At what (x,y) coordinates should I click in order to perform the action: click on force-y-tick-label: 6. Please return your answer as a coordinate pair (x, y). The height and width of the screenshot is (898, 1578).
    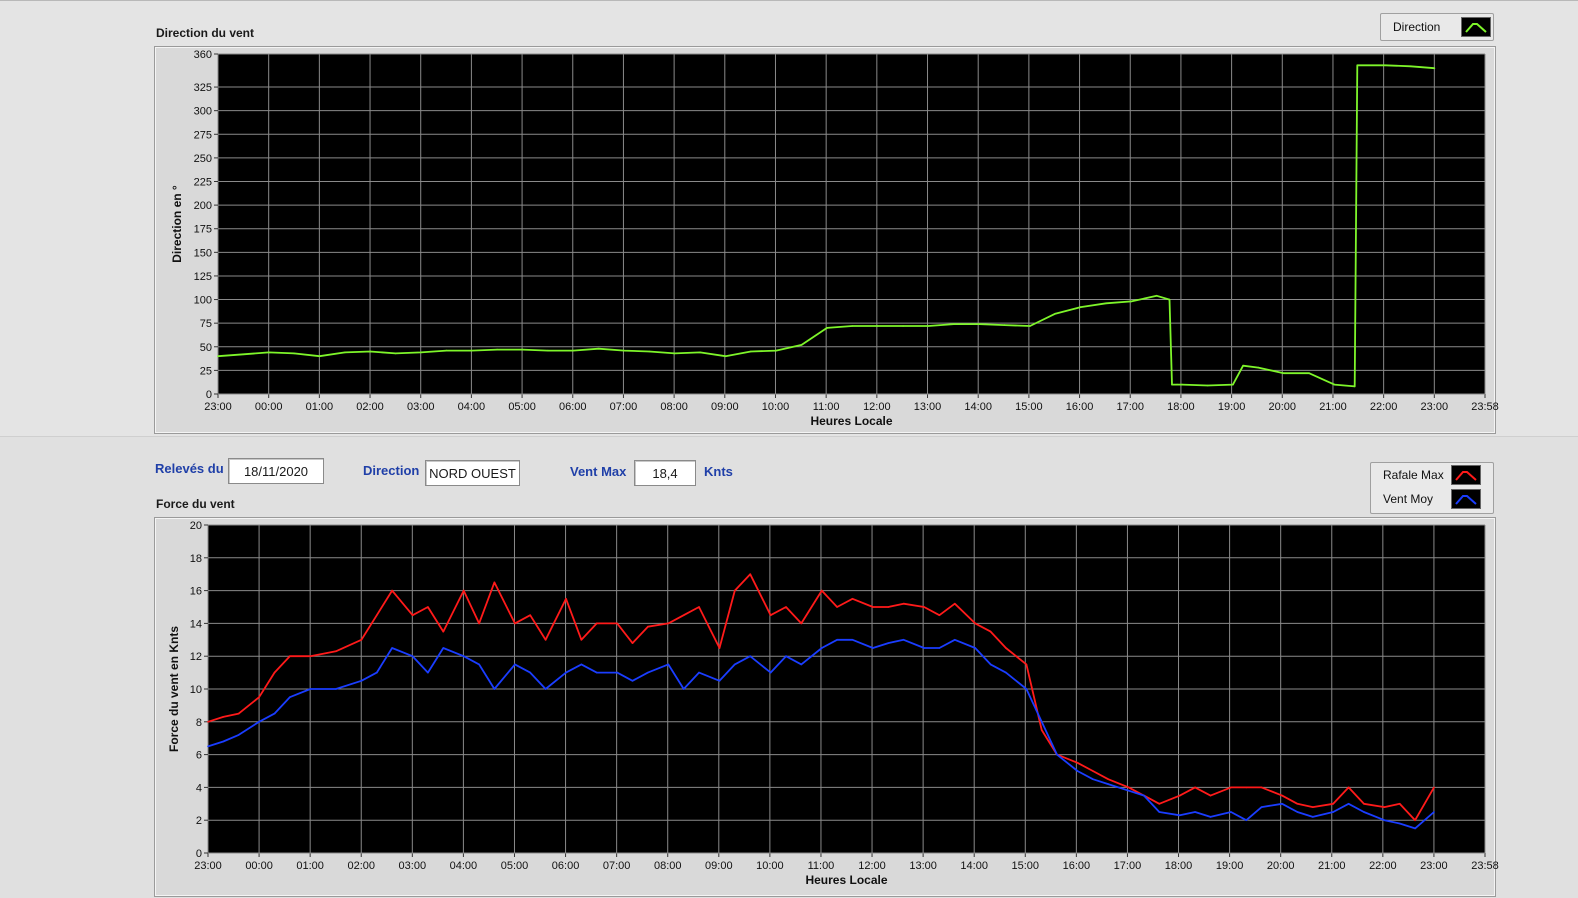
    Looking at the image, I should click on (199, 756).